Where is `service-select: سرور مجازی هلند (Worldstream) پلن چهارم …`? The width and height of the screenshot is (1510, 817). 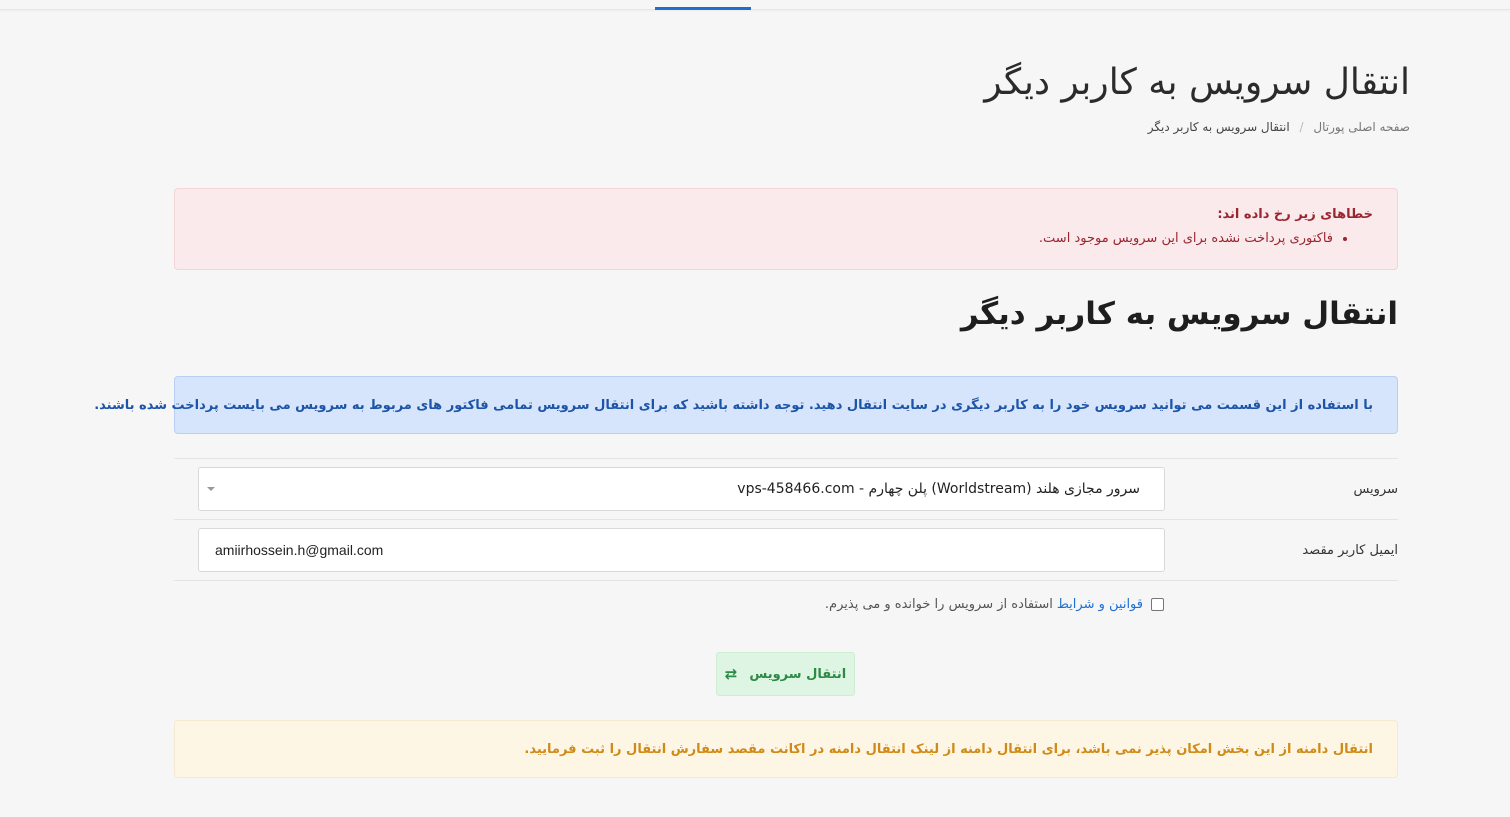 service-select: سرور مجازی هلند (Worldstream) پلن چهارم … is located at coordinates (681, 489).